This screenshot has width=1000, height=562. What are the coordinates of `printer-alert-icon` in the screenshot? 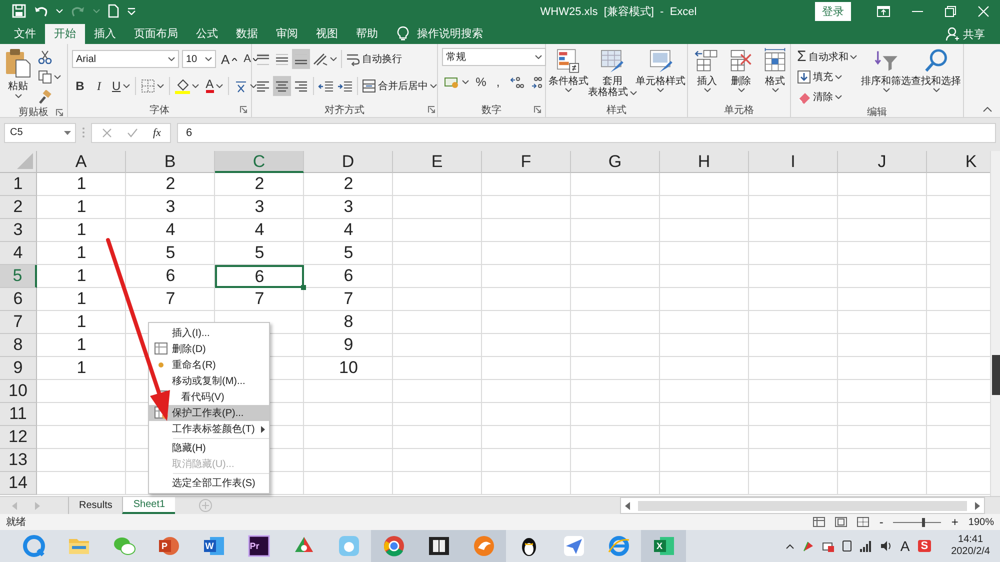 It's located at (828, 546).